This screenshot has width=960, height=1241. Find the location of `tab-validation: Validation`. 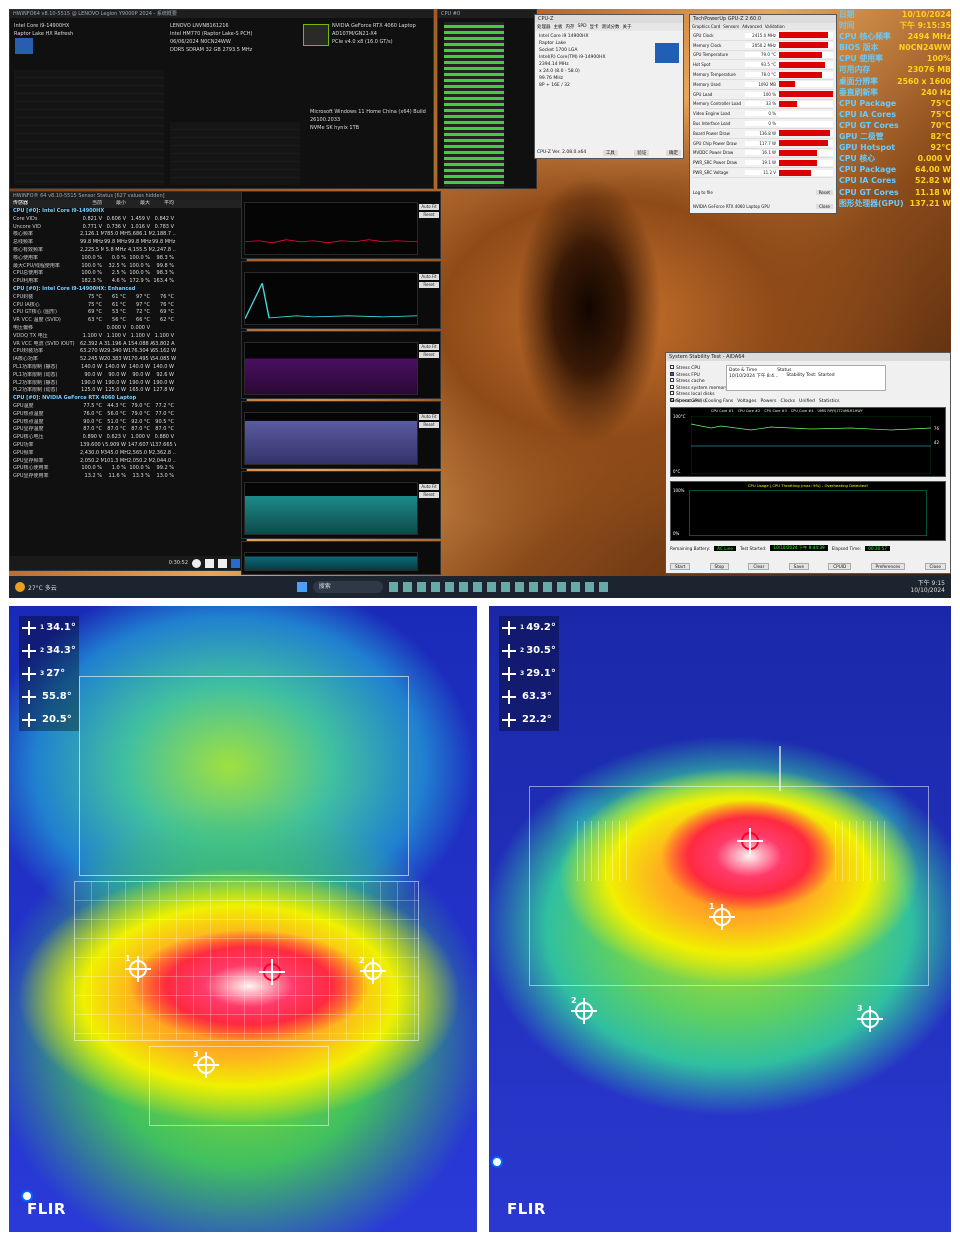

tab-validation: Validation is located at coordinates (775, 26).